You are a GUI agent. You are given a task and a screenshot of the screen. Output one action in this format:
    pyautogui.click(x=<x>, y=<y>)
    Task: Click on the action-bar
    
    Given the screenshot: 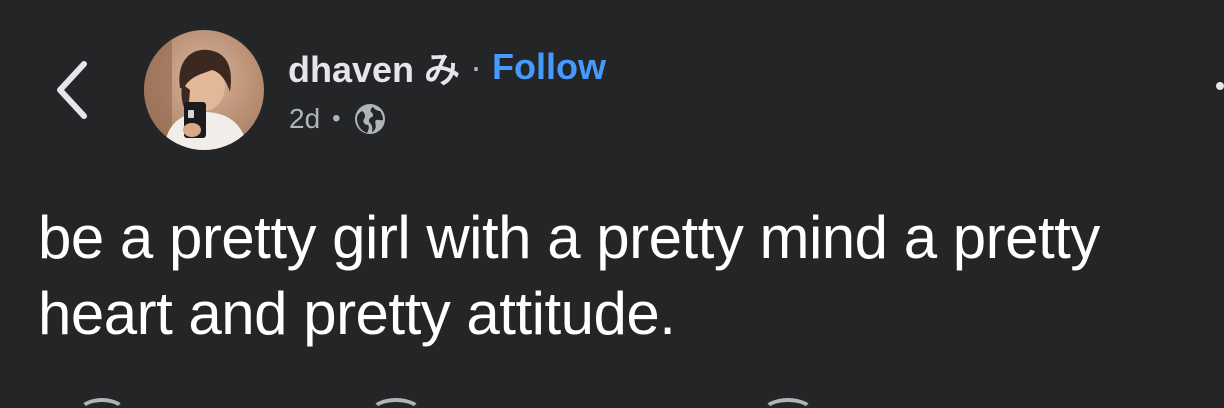 What is the action you would take?
    pyautogui.click(x=612, y=402)
    